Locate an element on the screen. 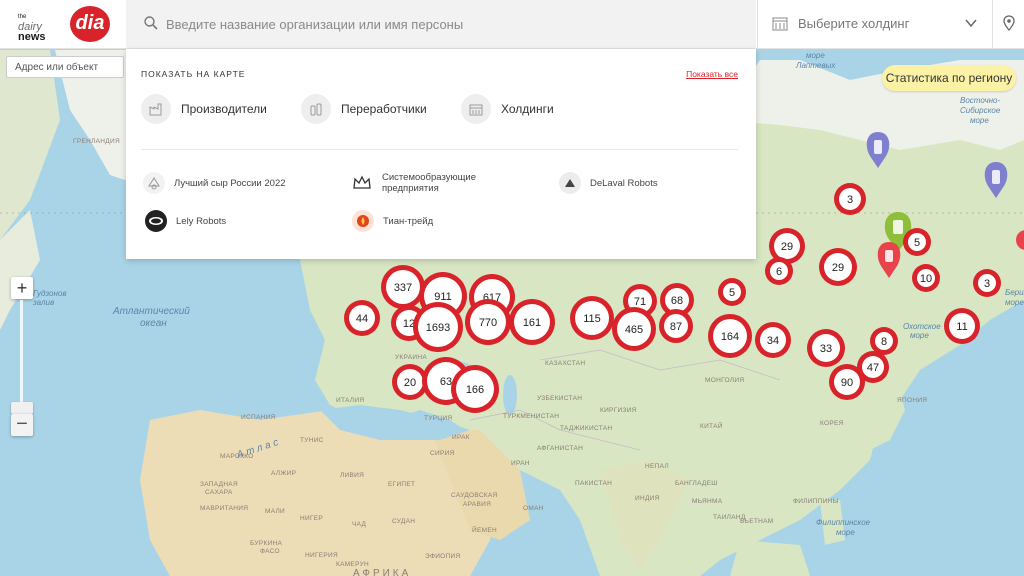  map-label-libya: ЛИВИЯ is located at coordinates (352, 475).